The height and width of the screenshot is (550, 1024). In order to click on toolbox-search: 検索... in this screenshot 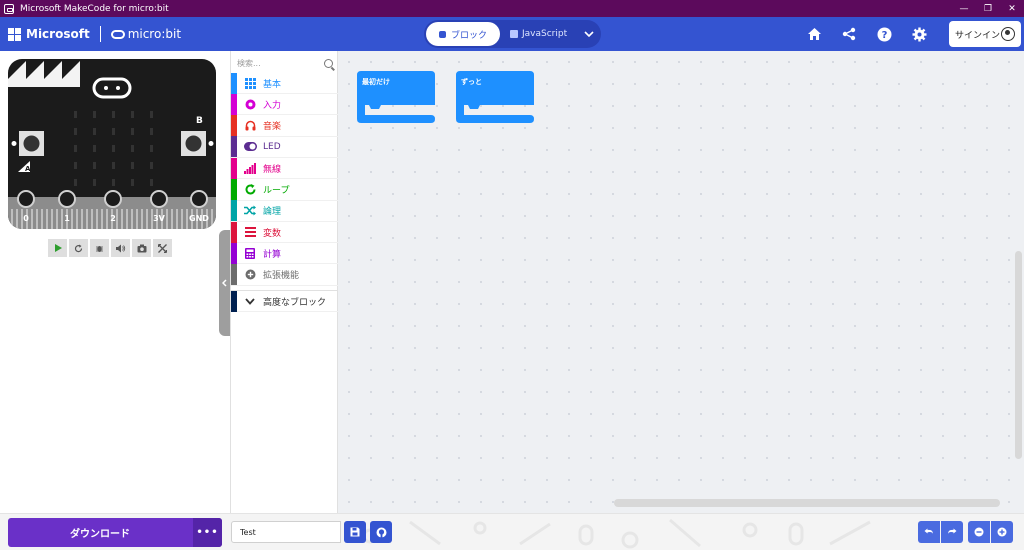, I will do `click(285, 63)`.